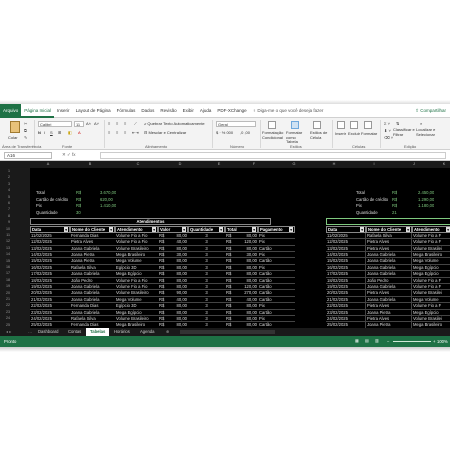 This screenshot has width=450, height=450. What do you see at coordinates (92, 229) in the screenshot?
I see `column-heading: Nome do Cliente ▾` at bounding box center [92, 229].